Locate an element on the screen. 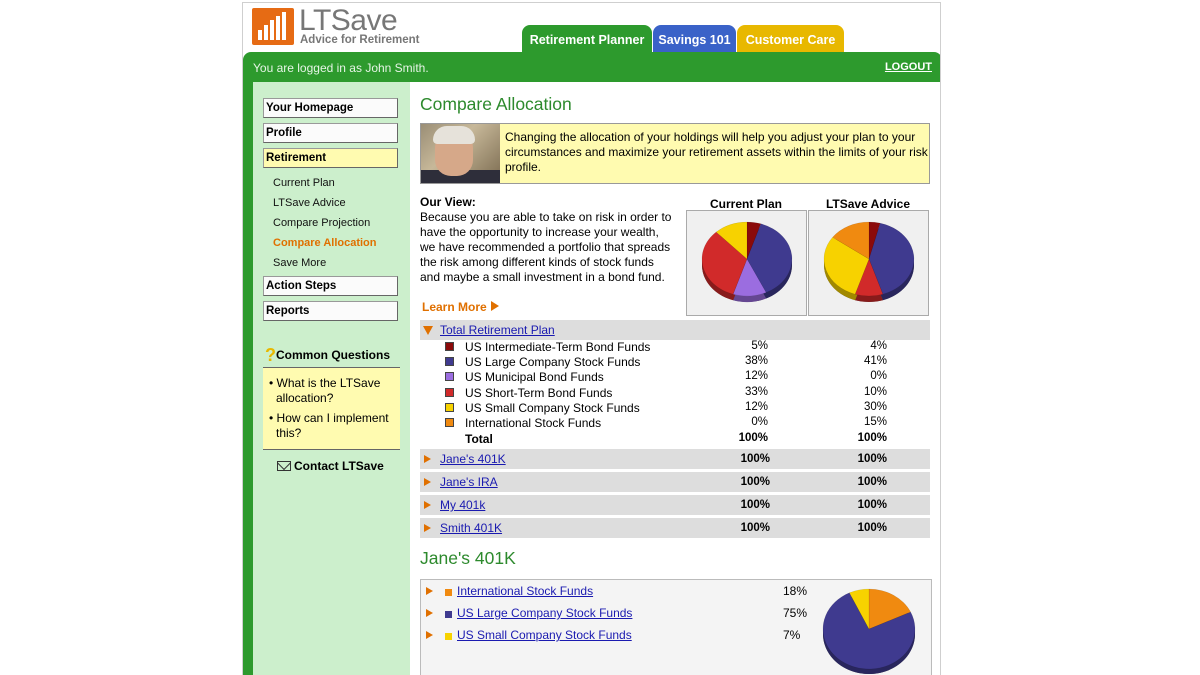  pie-head-advice: LTSave Advice is located at coordinates (868, 204).